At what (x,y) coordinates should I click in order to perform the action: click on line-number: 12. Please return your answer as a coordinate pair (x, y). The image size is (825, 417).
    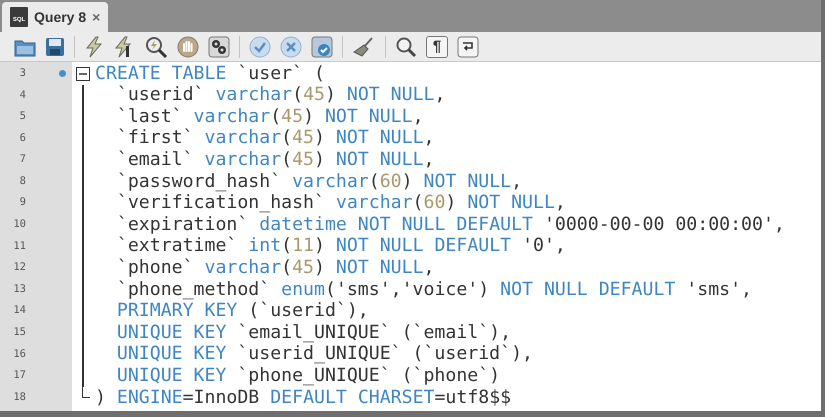
    Looking at the image, I should click on (19, 268).